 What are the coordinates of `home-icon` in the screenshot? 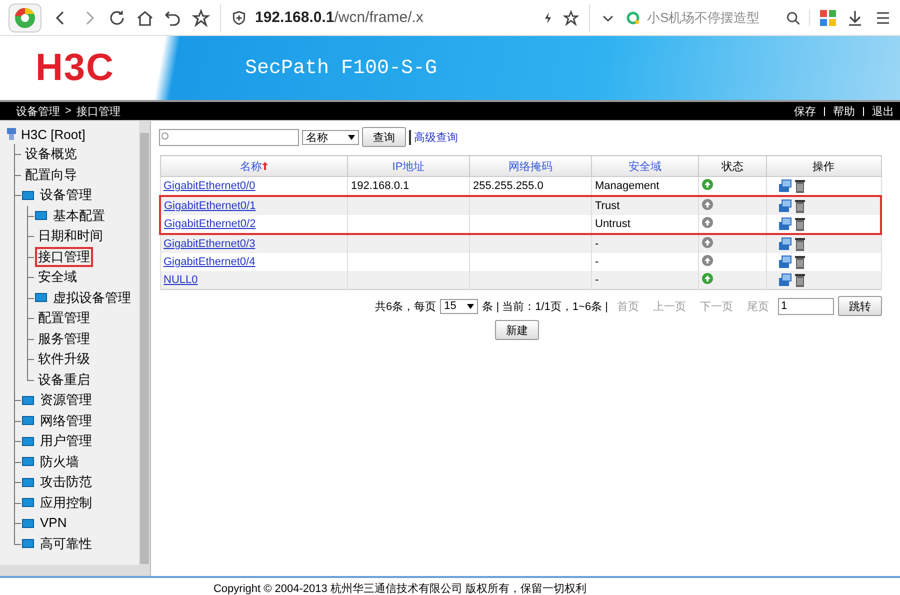 It's located at (145, 17).